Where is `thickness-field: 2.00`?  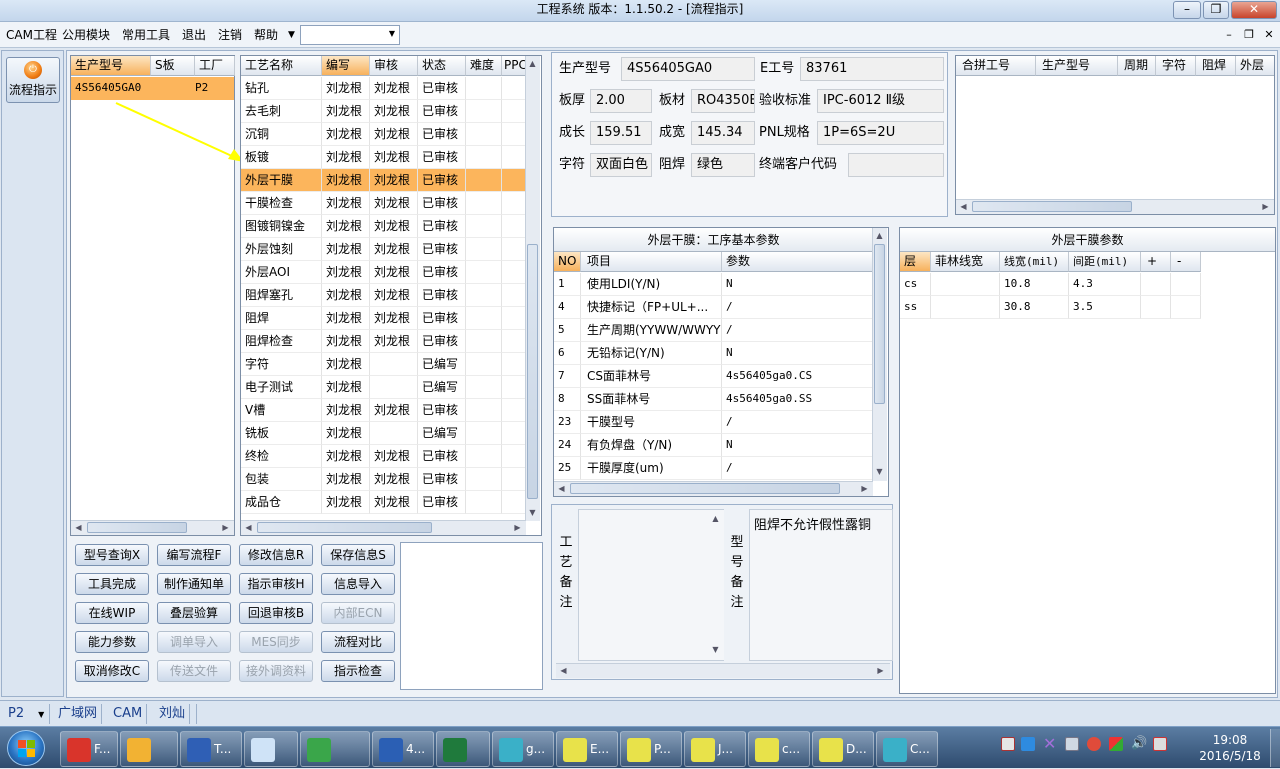 thickness-field: 2.00 is located at coordinates (621, 101).